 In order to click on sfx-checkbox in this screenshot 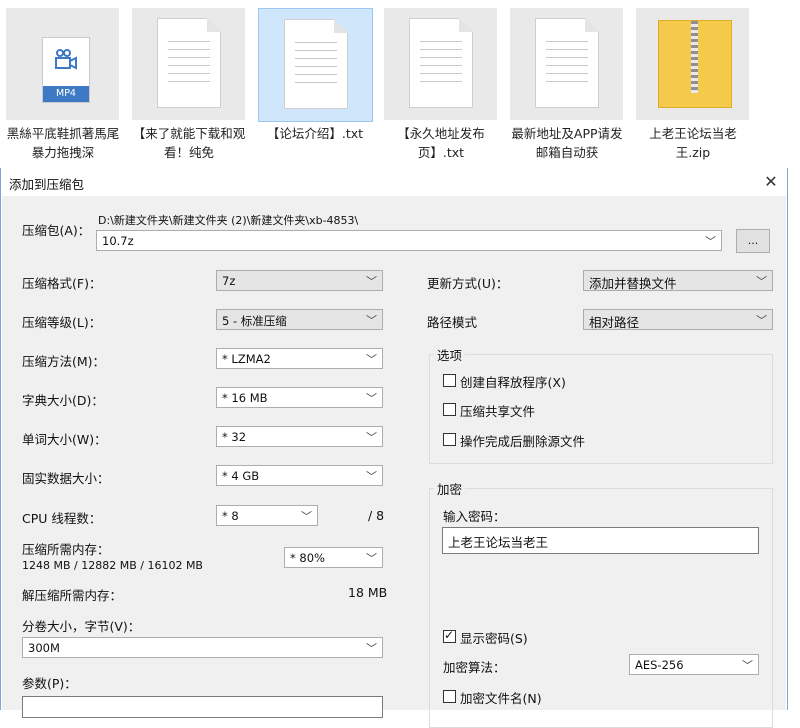, I will do `click(449, 380)`.